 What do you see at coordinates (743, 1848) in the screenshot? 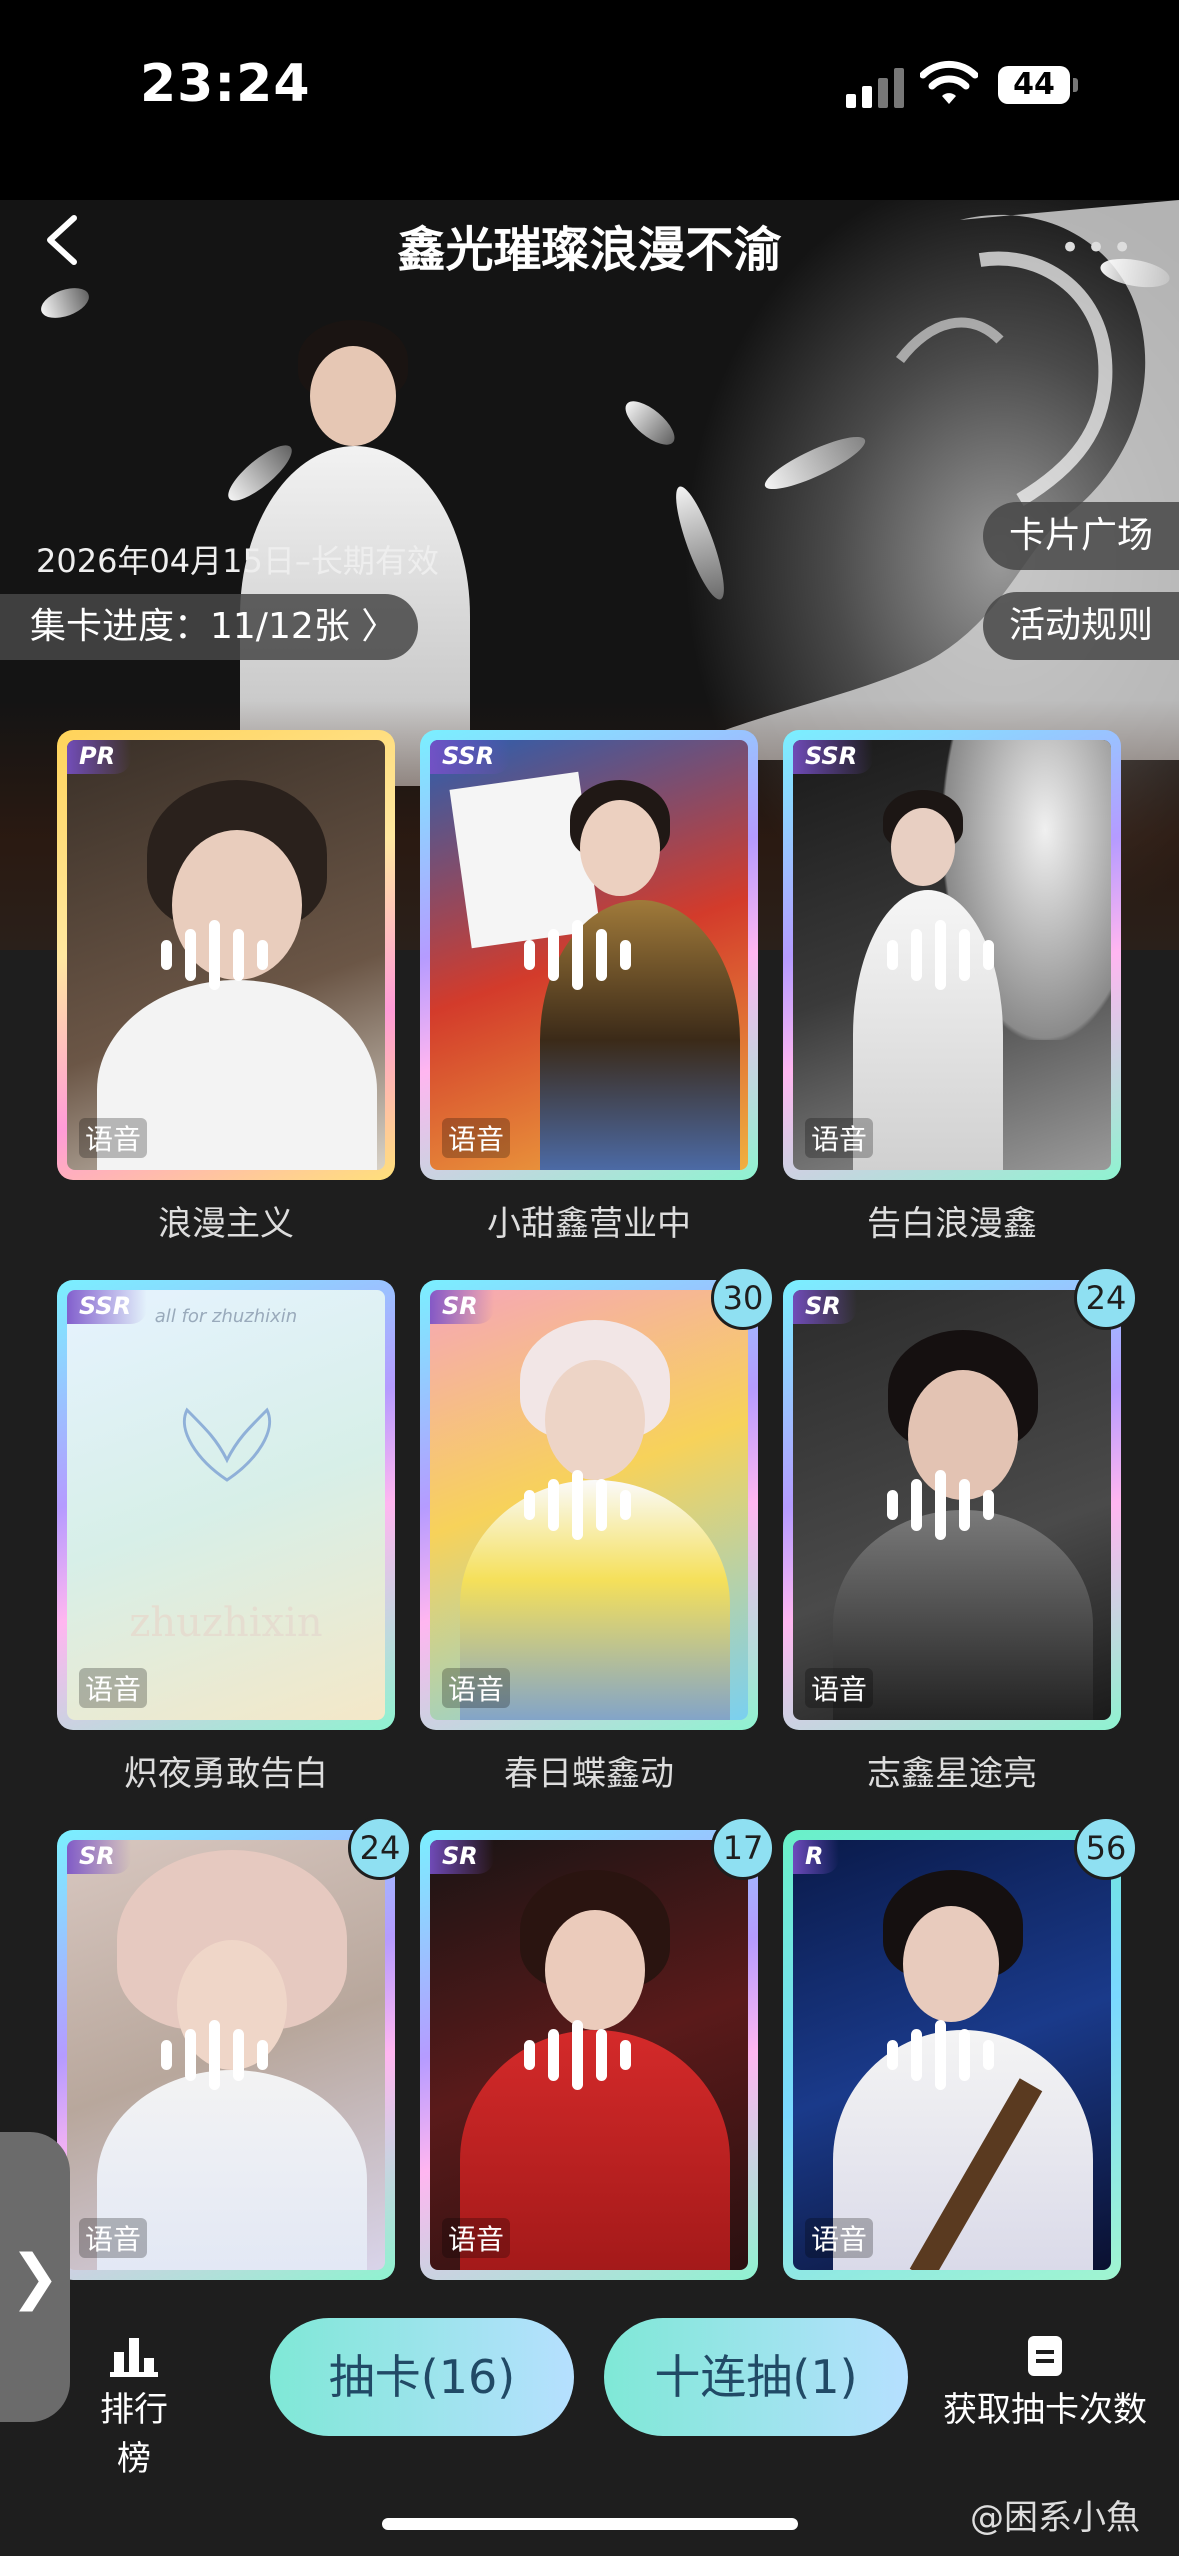
I see `card-count-badge: 17` at bounding box center [743, 1848].